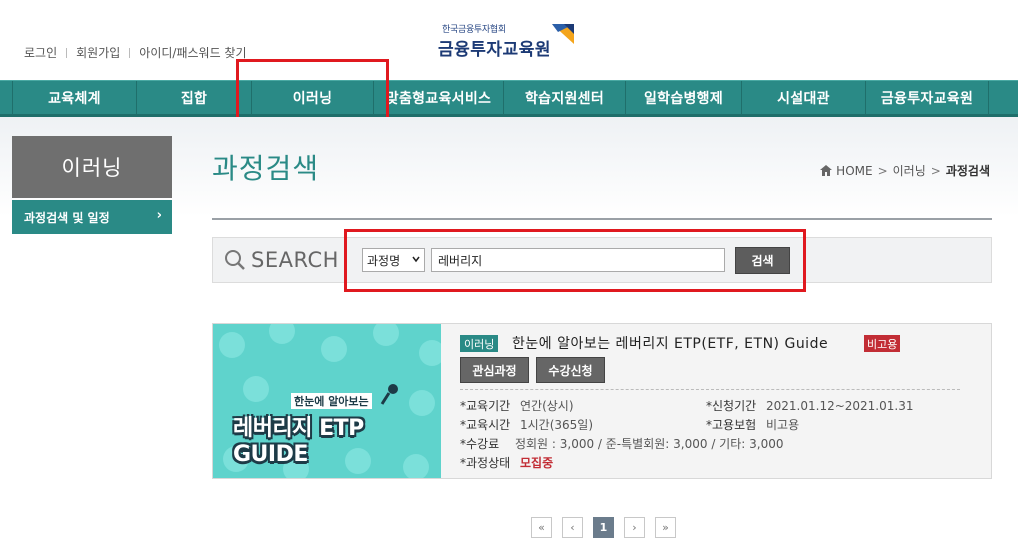 Image resolution: width=1018 pixels, height=557 pixels. I want to click on login-link: 로그인, so click(40, 52).